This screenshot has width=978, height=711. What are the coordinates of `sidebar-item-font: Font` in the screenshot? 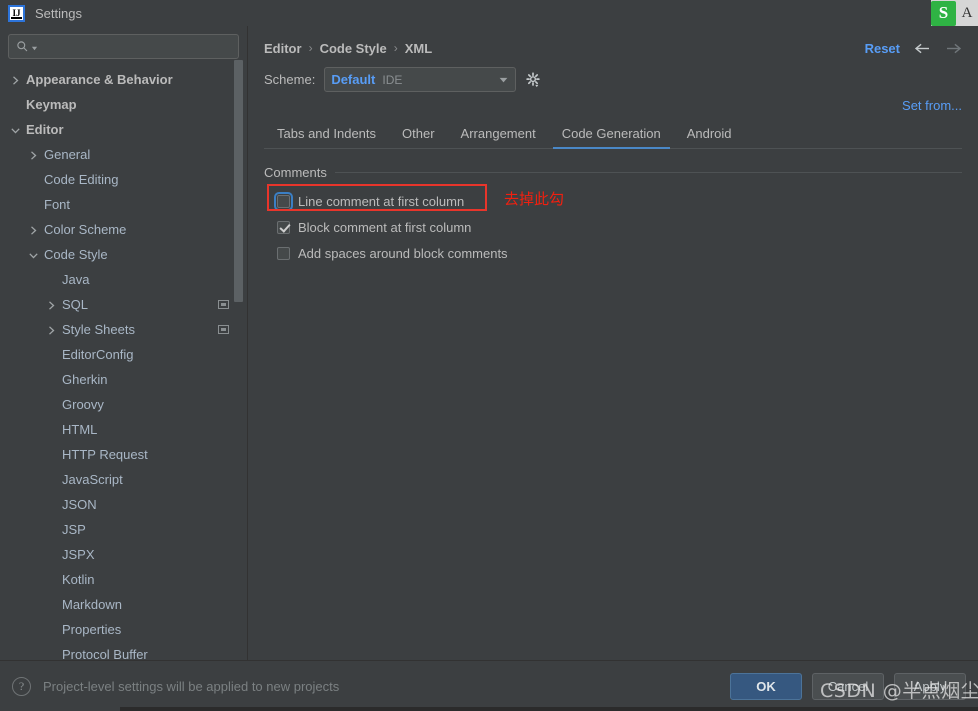 It's located at (123, 204).